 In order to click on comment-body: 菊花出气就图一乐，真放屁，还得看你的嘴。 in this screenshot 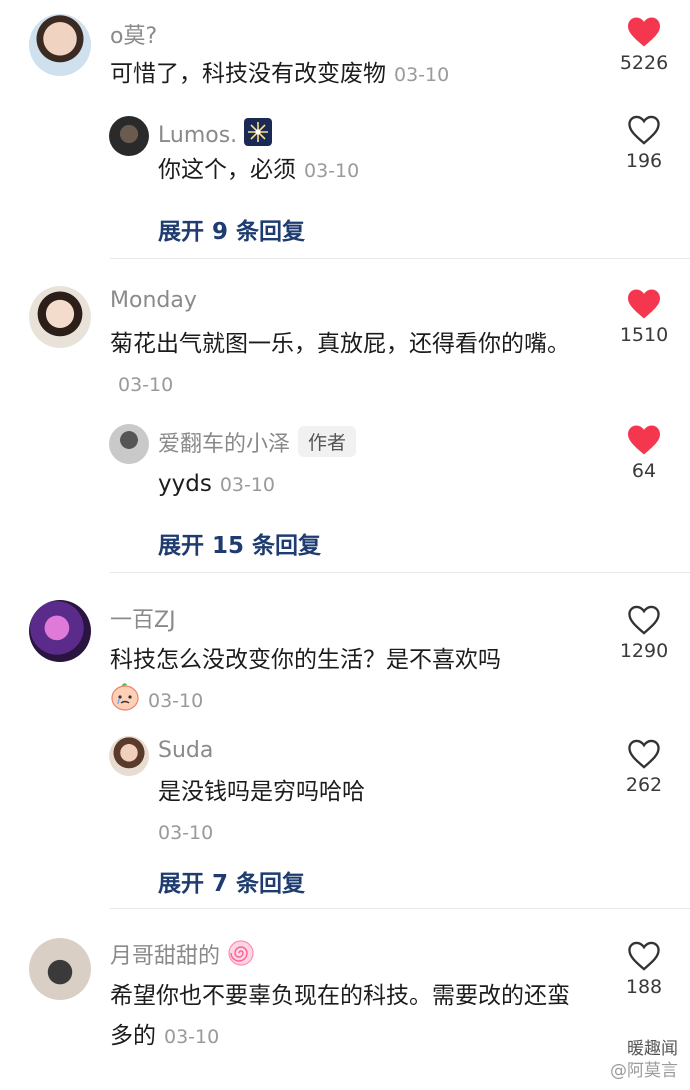, I will do `click(340, 344)`.